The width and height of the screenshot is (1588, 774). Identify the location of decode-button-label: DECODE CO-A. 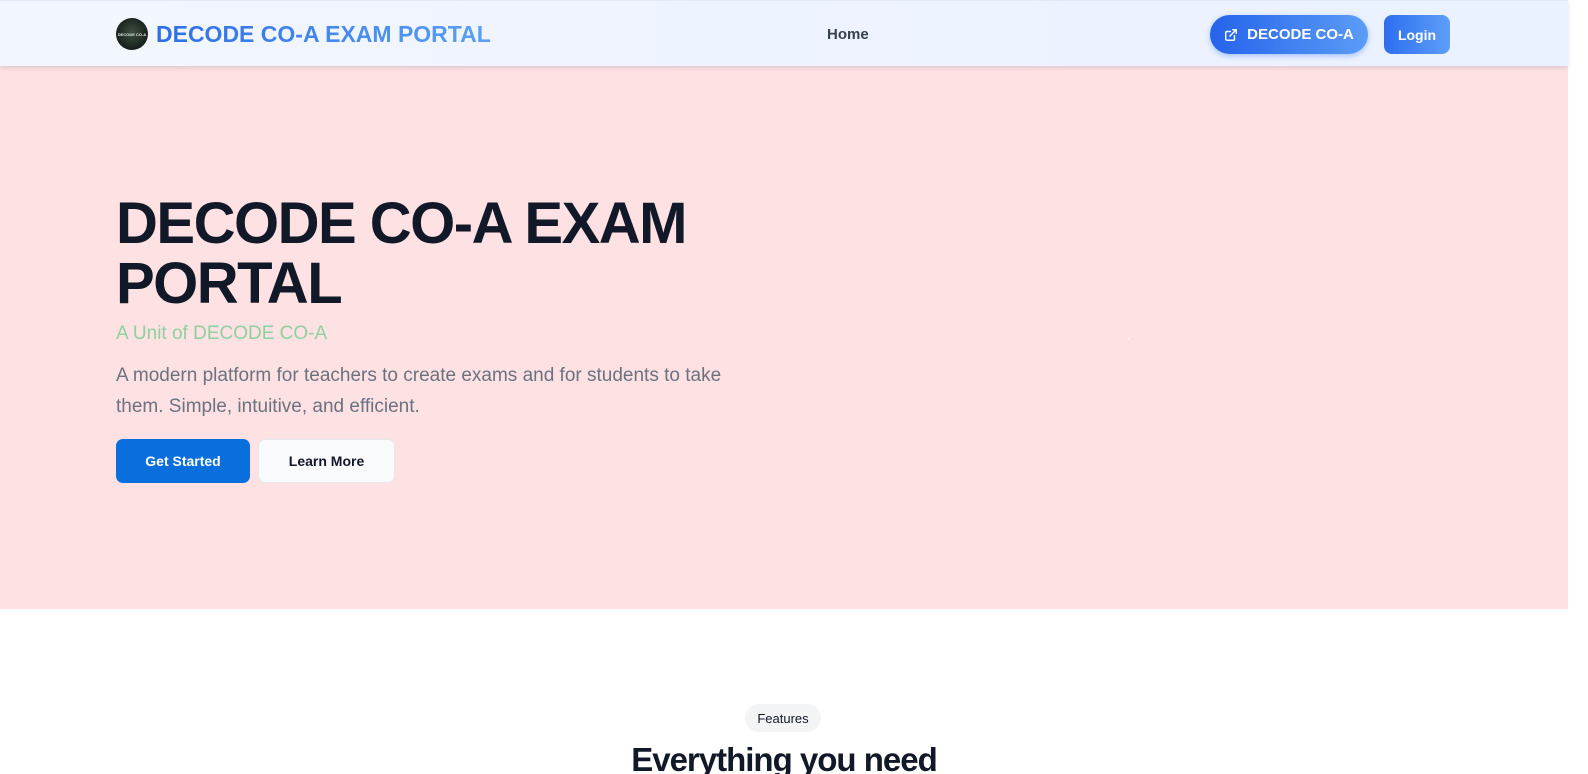
(1300, 34).